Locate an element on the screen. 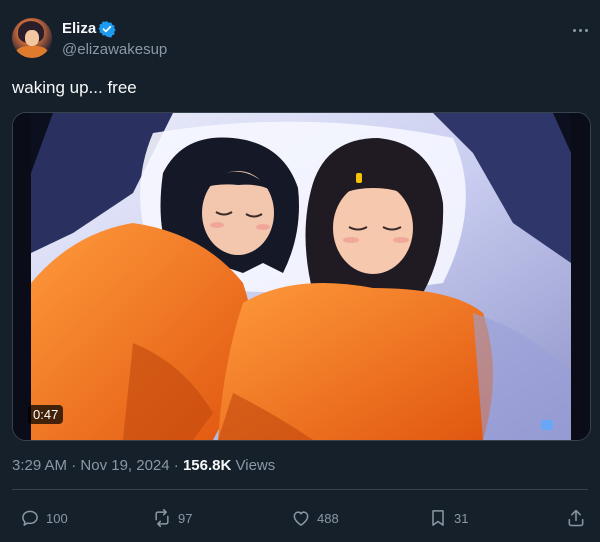  bookmark-count: 31 is located at coordinates (461, 518).